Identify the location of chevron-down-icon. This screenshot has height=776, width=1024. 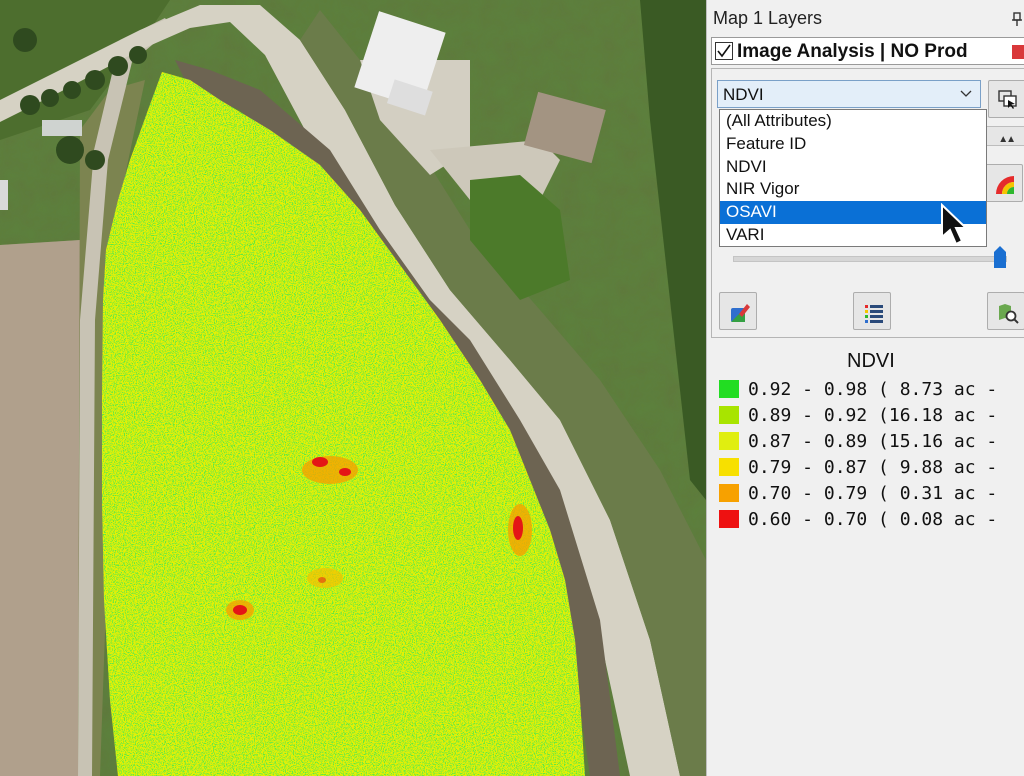
(966, 93).